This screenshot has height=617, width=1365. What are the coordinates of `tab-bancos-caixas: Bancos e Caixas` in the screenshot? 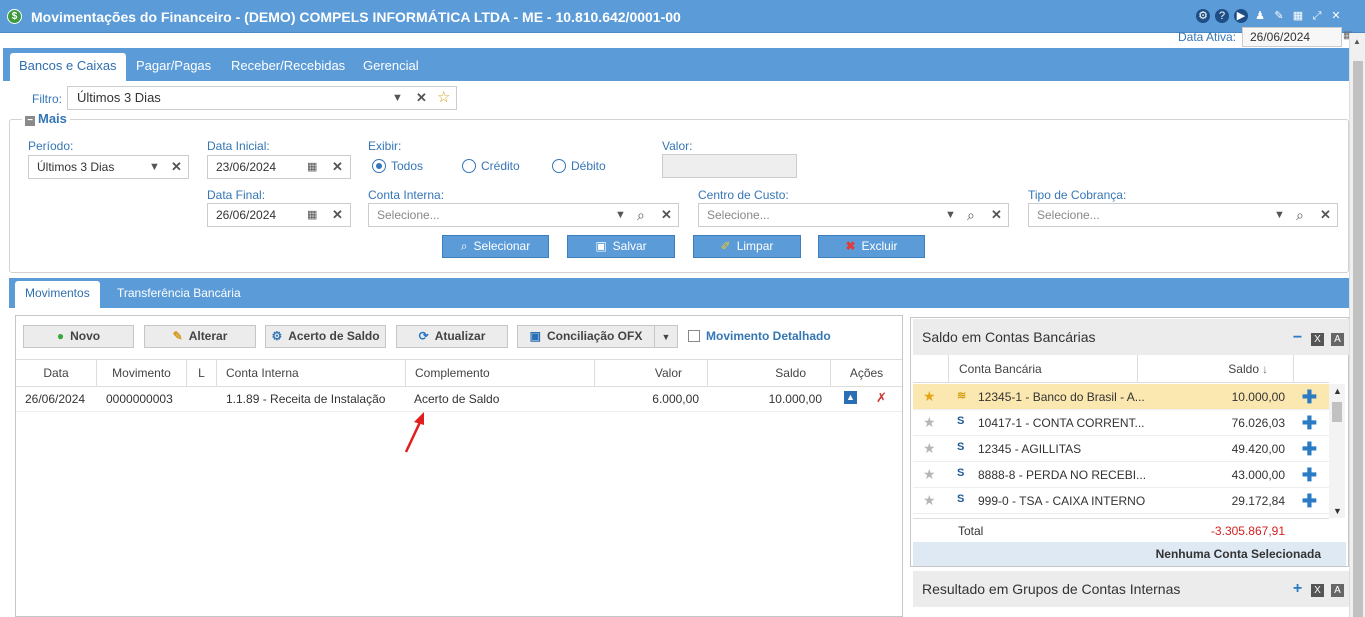 It's located at (68, 67).